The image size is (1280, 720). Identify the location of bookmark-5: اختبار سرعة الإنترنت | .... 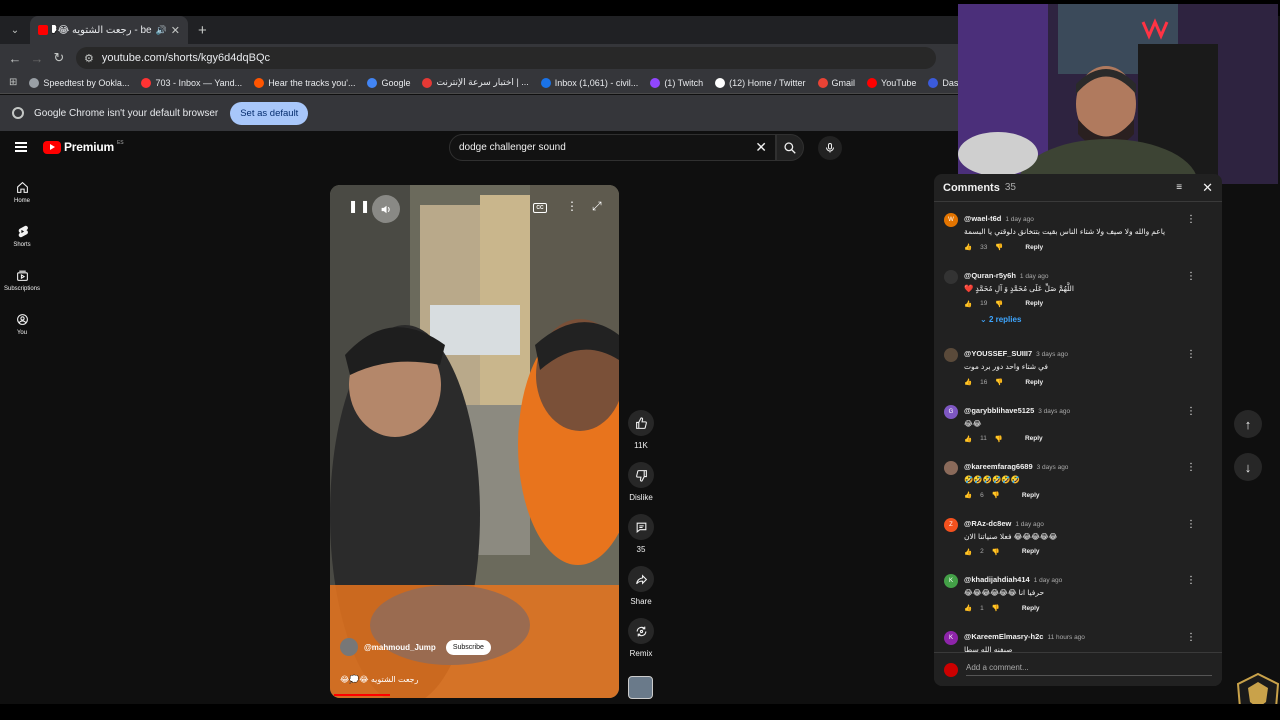
(475, 82).